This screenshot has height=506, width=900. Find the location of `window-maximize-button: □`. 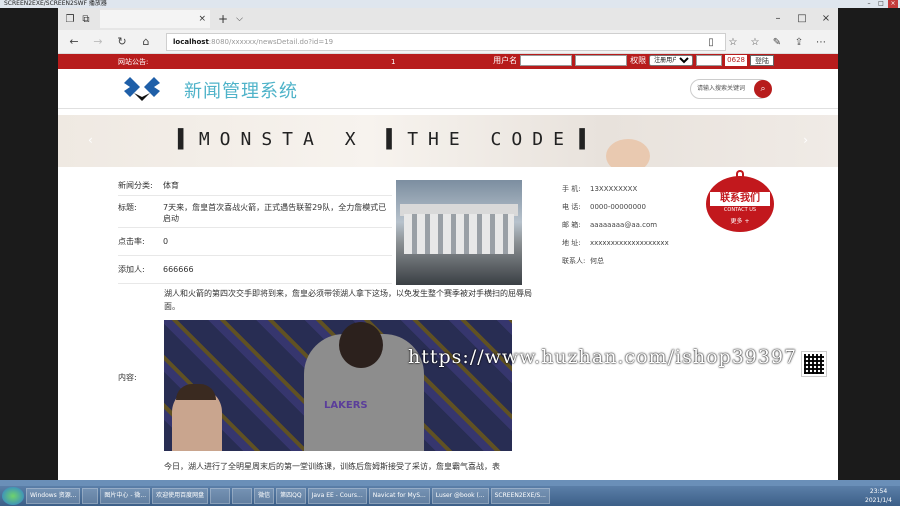

window-maximize-button: □ is located at coordinates (802, 19).